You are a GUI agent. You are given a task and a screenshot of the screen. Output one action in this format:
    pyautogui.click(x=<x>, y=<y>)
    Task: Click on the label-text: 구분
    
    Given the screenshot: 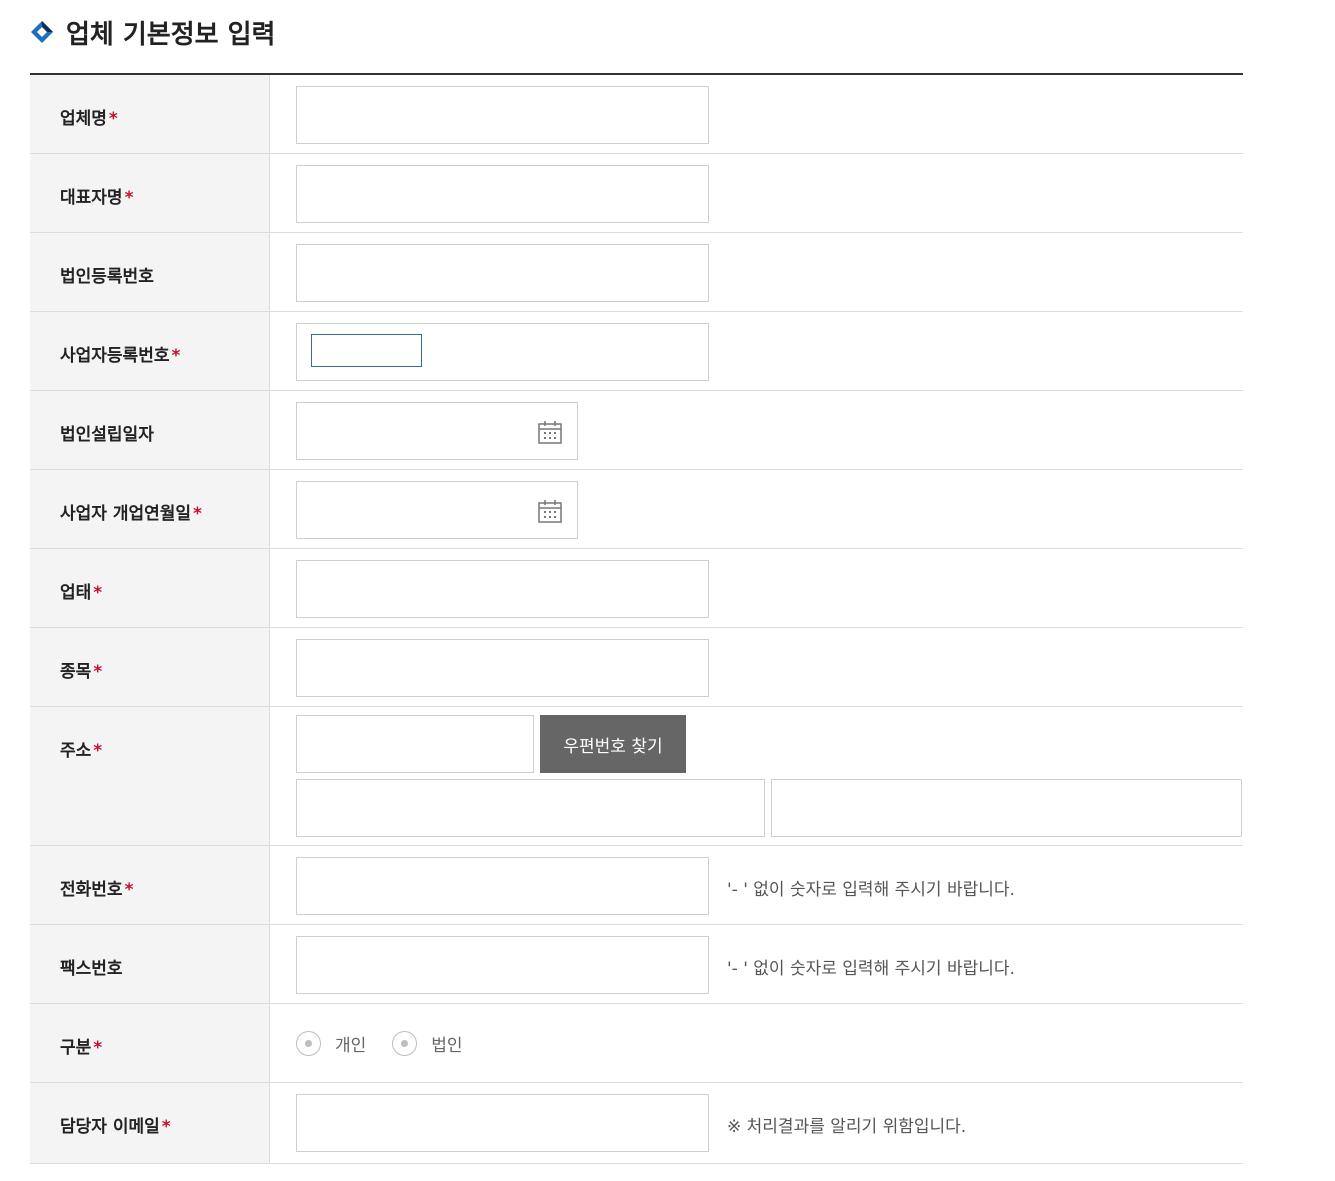 What is the action you would take?
    pyautogui.click(x=76, y=1048)
    